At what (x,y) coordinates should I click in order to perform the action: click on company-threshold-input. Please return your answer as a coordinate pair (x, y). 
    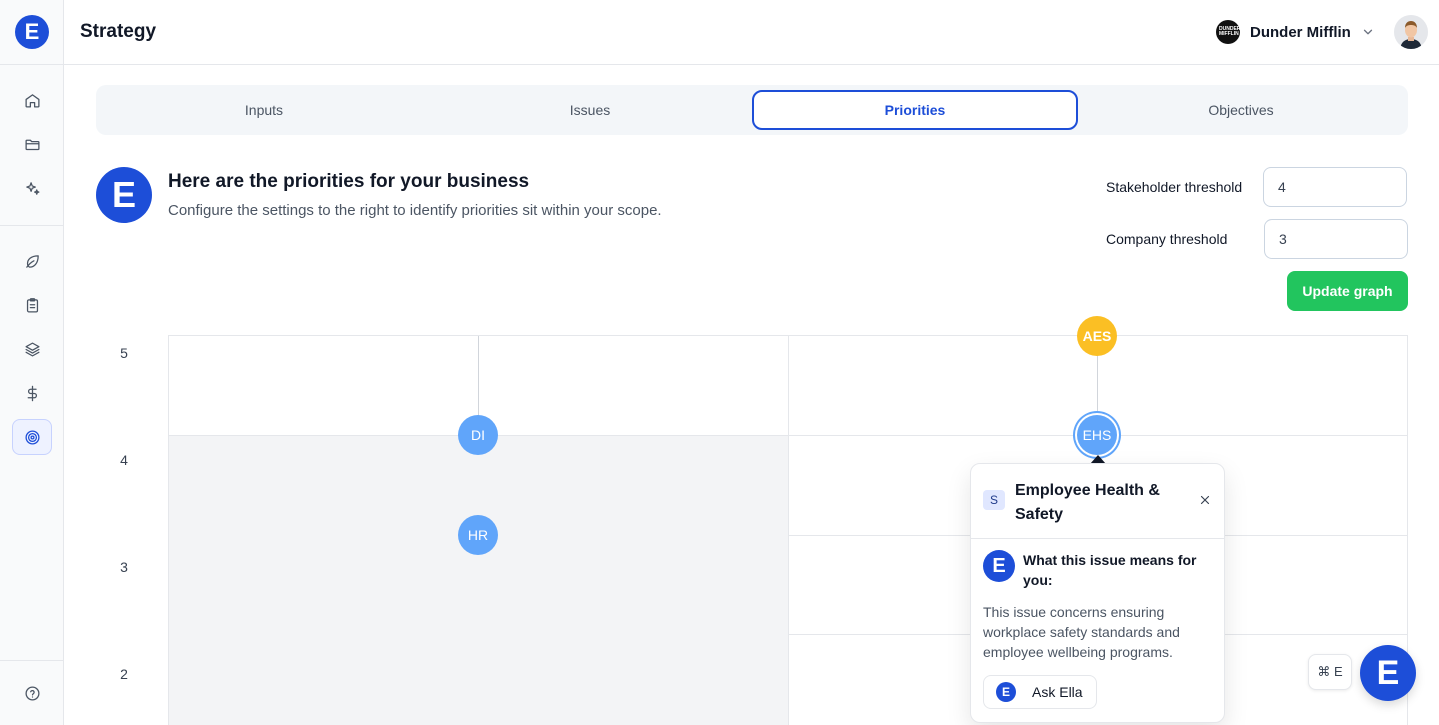
    Looking at the image, I should click on (1336, 239).